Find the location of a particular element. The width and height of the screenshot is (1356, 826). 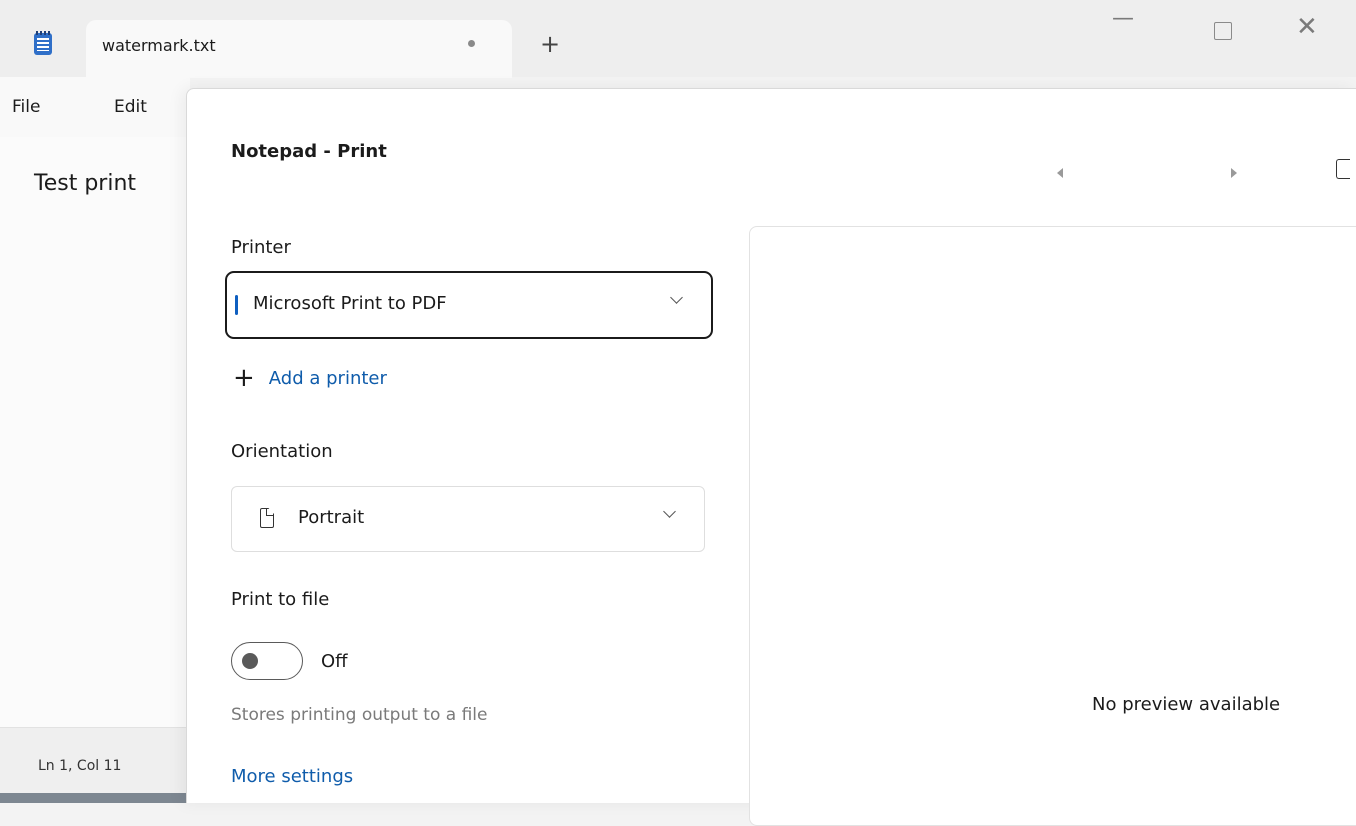

print-to-file-toggle is located at coordinates (267, 661).